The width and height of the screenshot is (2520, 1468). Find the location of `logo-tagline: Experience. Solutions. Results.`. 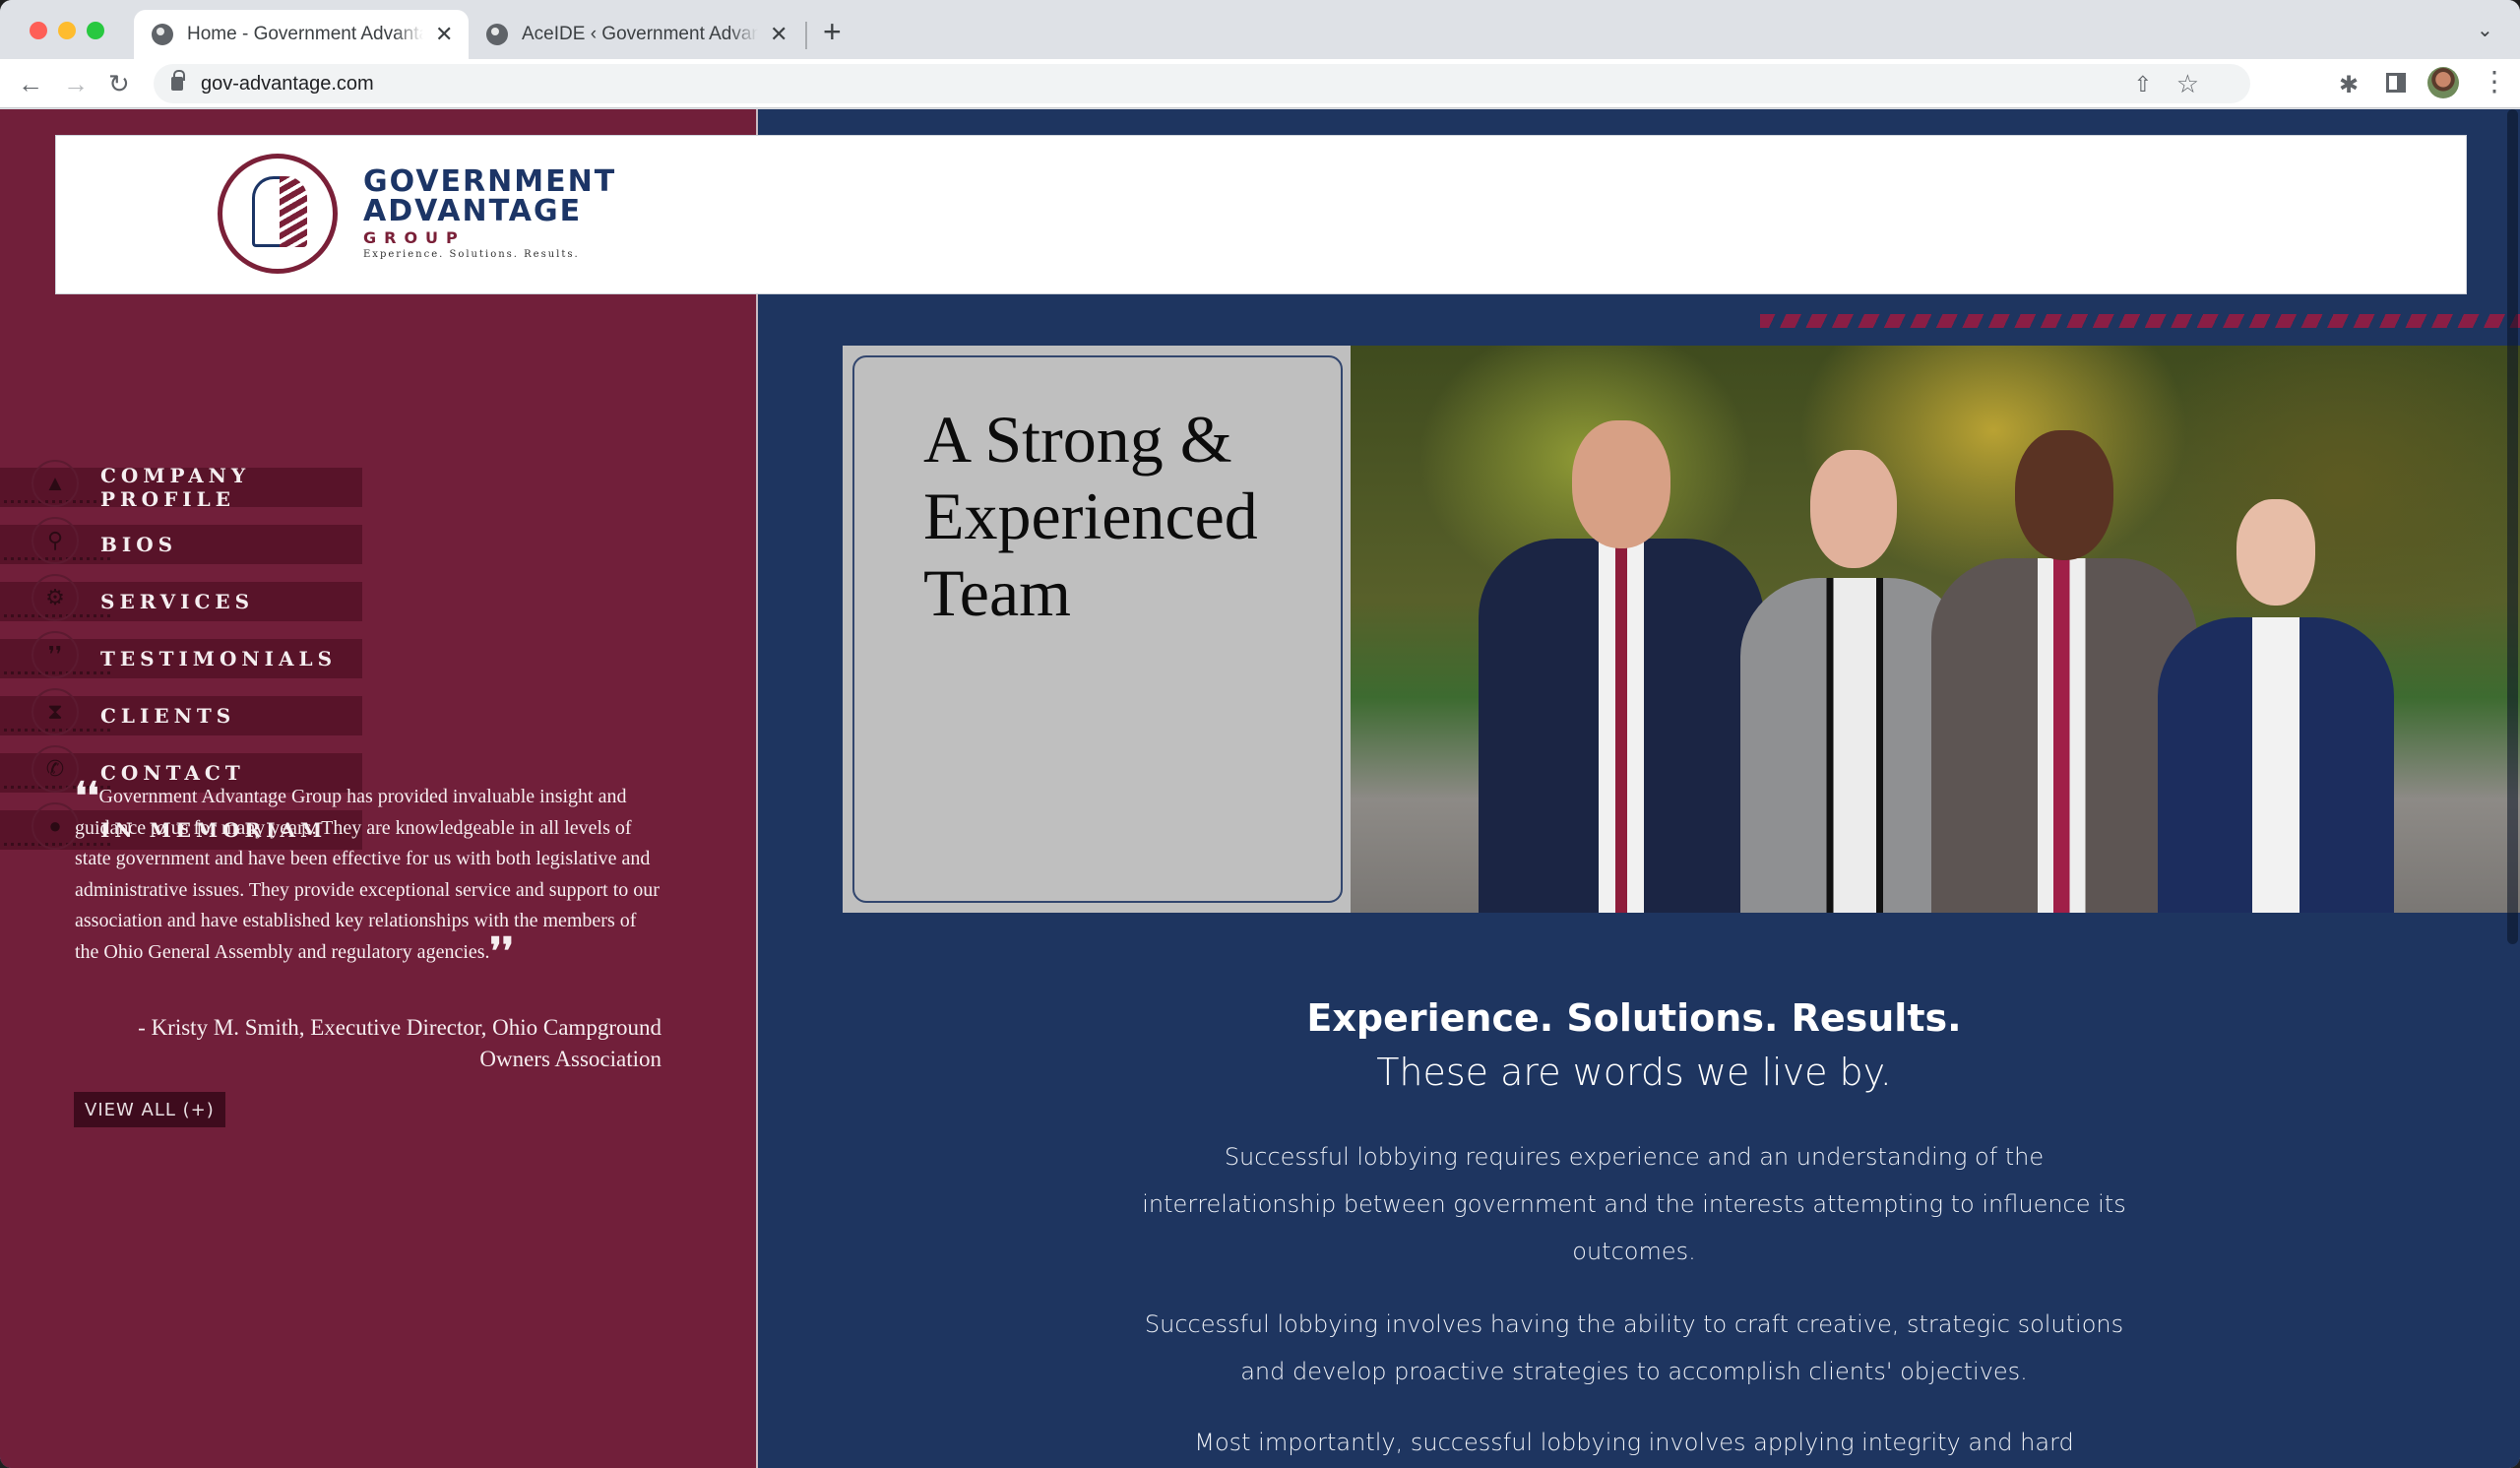

logo-tagline: Experience. Solutions. Results. is located at coordinates (471, 255).